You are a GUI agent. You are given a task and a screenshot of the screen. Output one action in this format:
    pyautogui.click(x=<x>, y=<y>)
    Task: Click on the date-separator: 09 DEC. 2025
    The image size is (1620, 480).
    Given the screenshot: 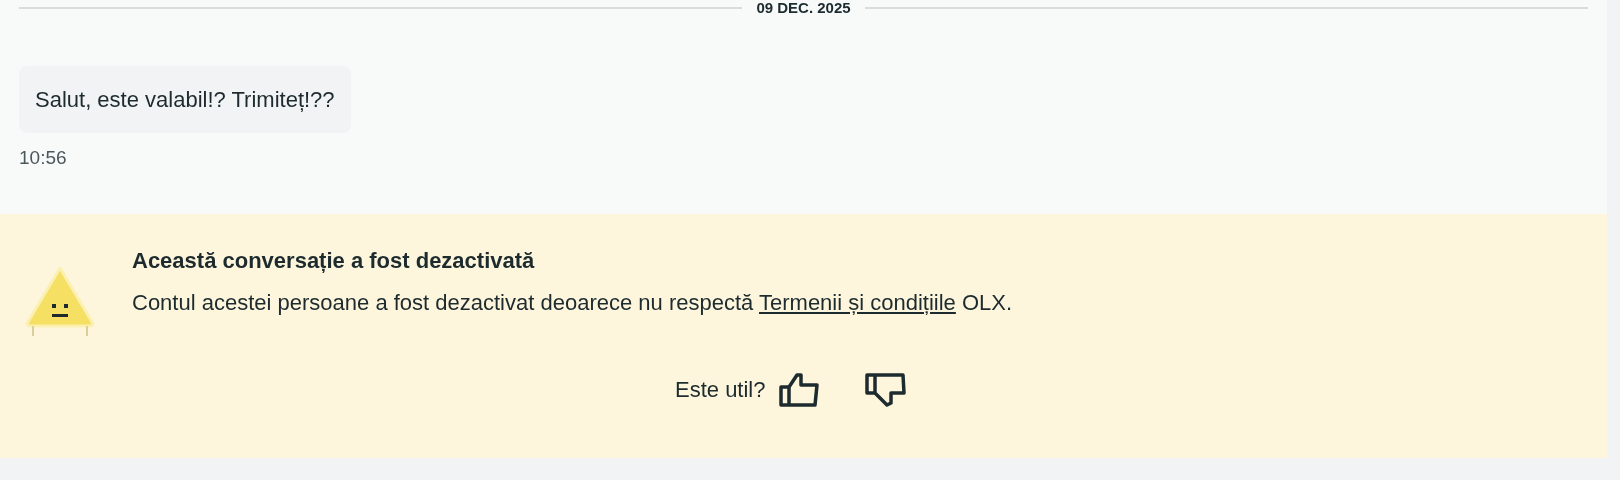 What is the action you would take?
    pyautogui.click(x=803, y=8)
    